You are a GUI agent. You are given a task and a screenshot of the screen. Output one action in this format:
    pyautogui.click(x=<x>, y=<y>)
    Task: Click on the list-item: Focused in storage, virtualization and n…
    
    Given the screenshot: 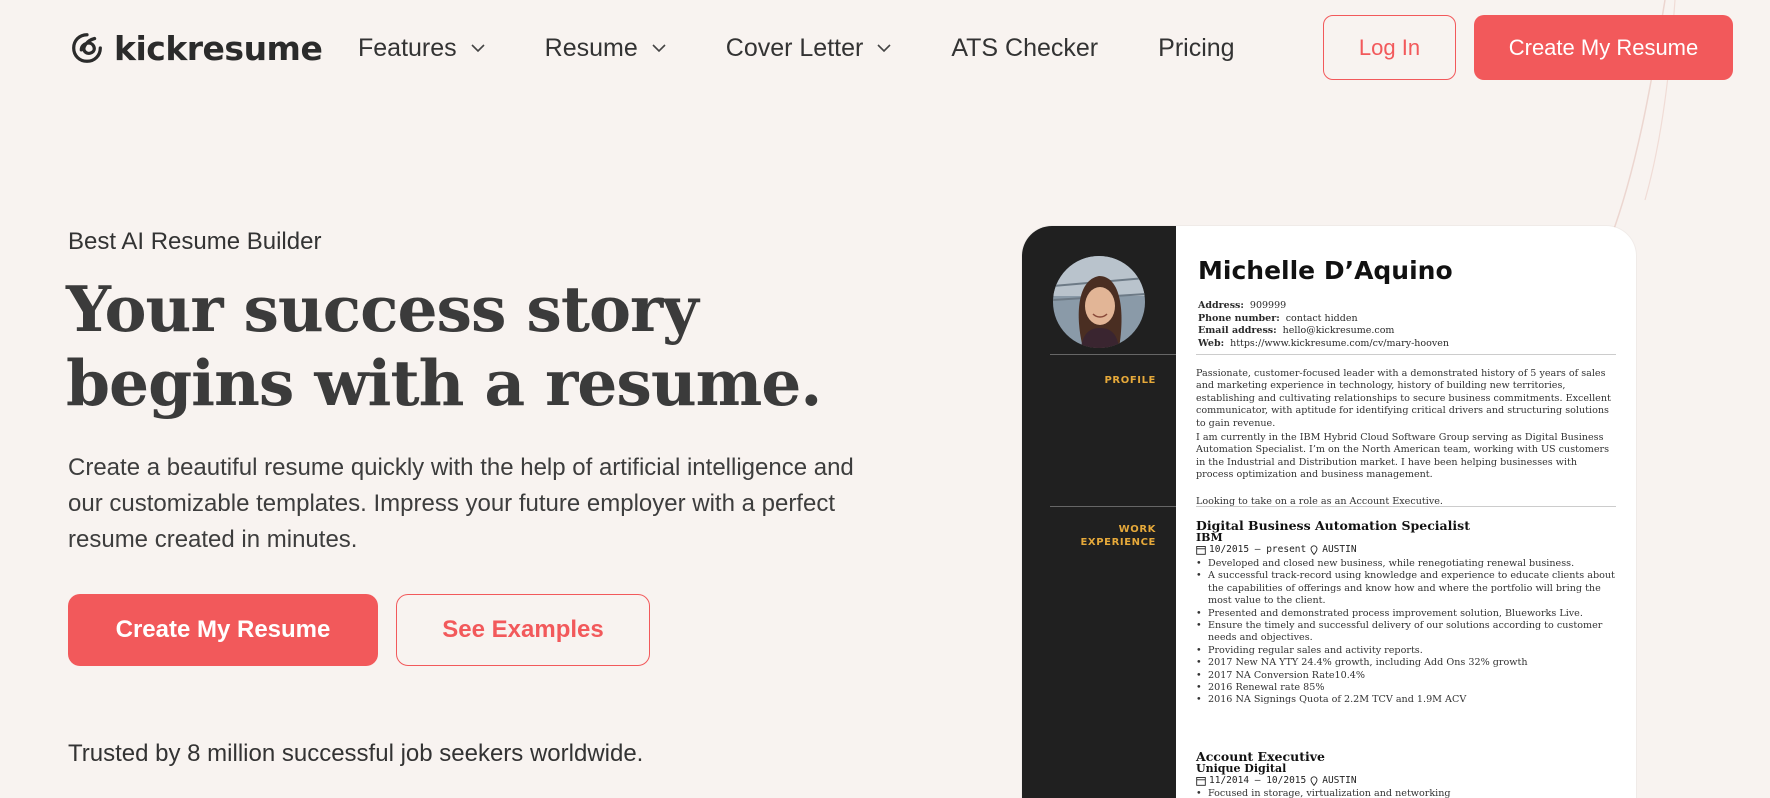 What is the action you would take?
    pyautogui.click(x=1406, y=793)
    